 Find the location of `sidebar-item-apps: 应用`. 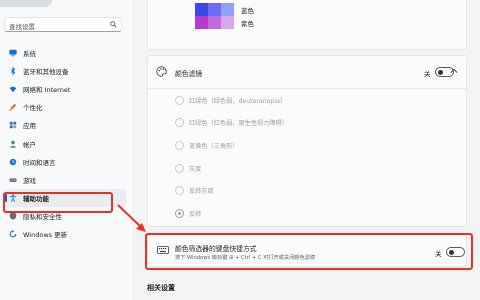

sidebar-item-apps: 应用 is located at coordinates (66, 125).